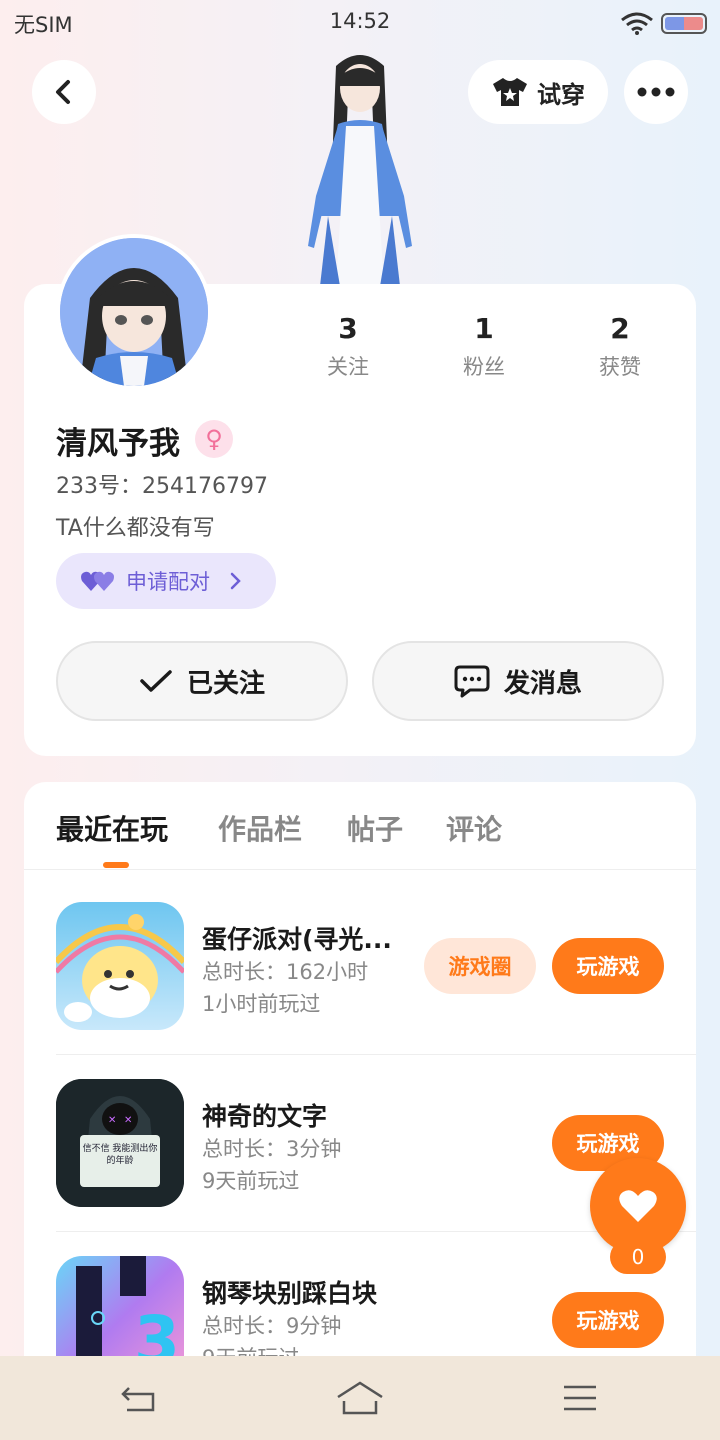 This screenshot has width=720, height=1440. Describe the element at coordinates (620, 346) in the screenshot. I see `stat-likes: 2 获赞` at that location.